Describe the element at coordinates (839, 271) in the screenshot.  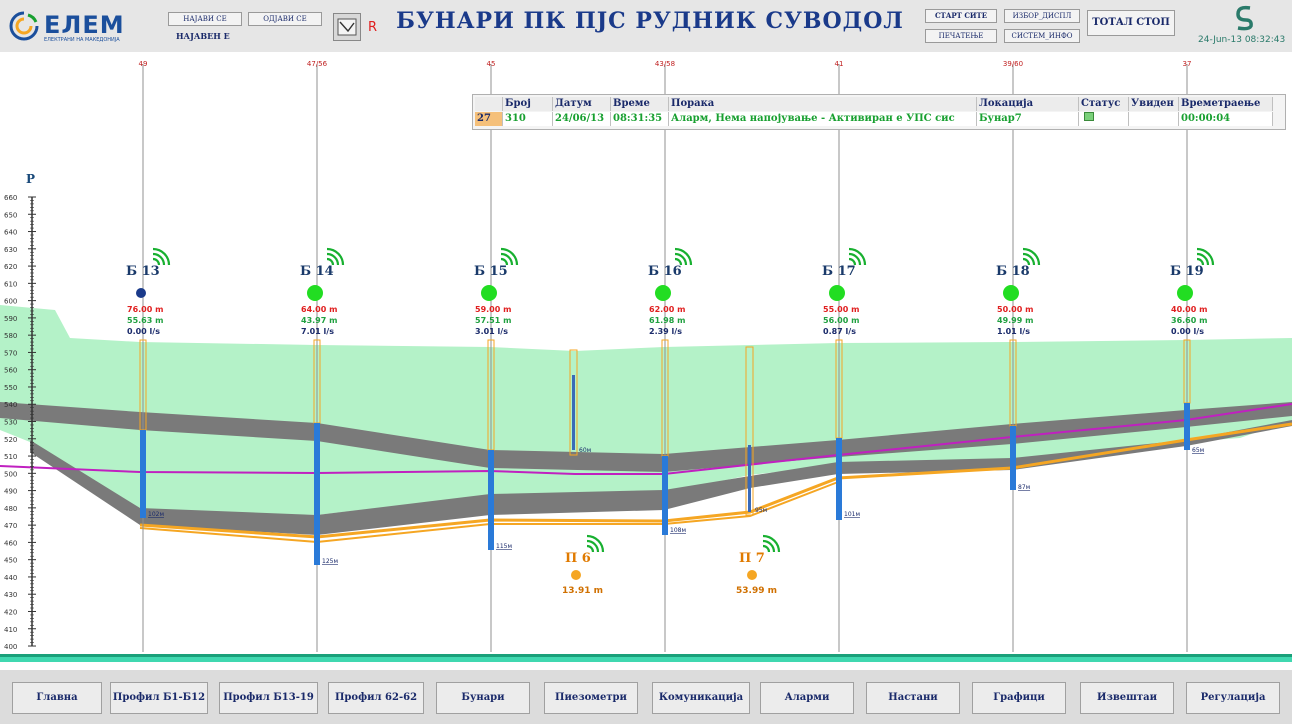
I see `well-name-17: Б 17` at that location.